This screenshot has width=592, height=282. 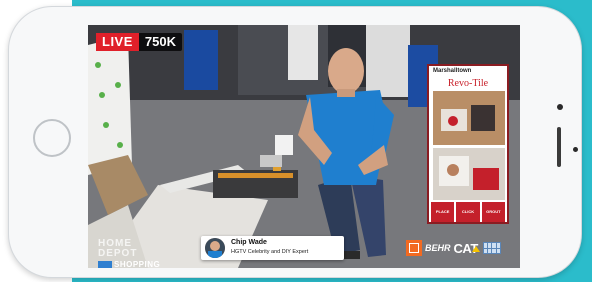 What do you see at coordinates (443, 212) in the screenshot?
I see `ad-step-place: PLACE` at bounding box center [443, 212].